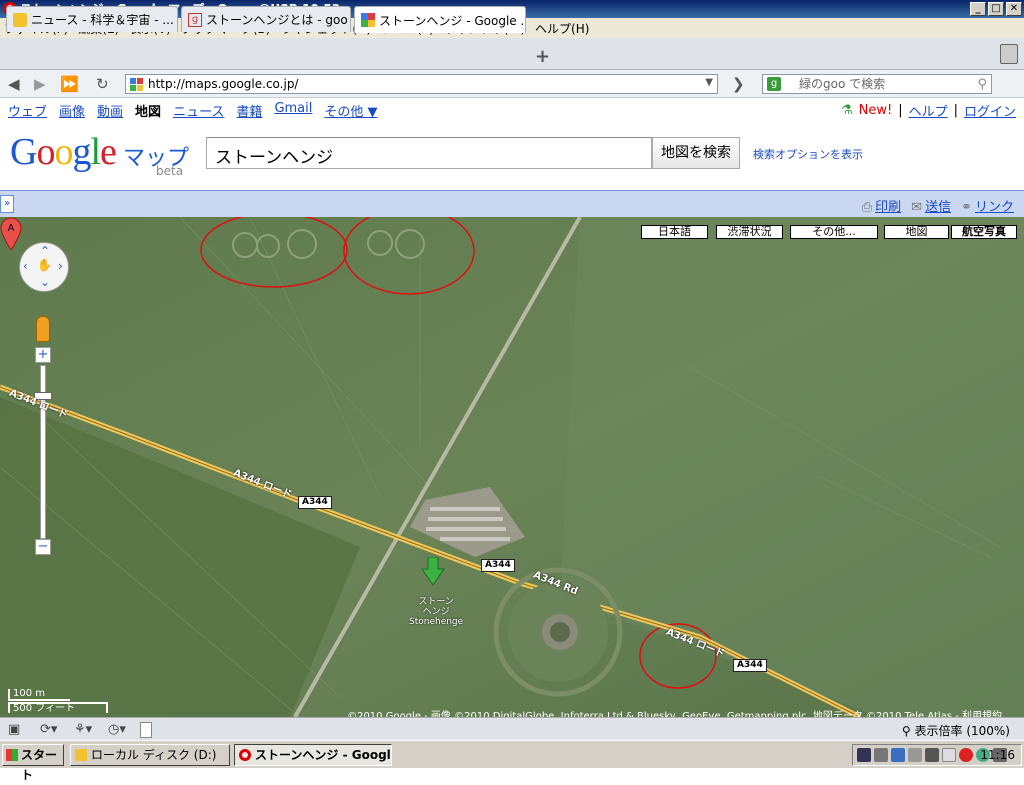 The width and height of the screenshot is (1024, 785). What do you see at coordinates (749, 232) in the screenshot?
I see `map-type-traffic: 渋滞状況` at bounding box center [749, 232].